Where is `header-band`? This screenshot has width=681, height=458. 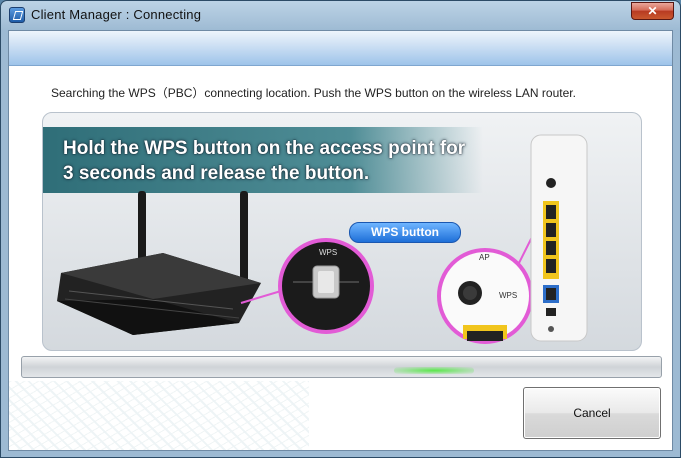 header-band is located at coordinates (340, 48).